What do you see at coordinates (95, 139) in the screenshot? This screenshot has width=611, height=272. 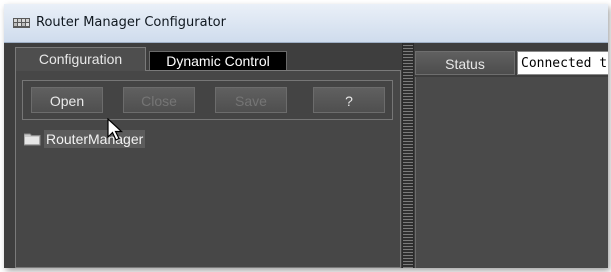 I see `tree-item-label: RouterManager` at bounding box center [95, 139].